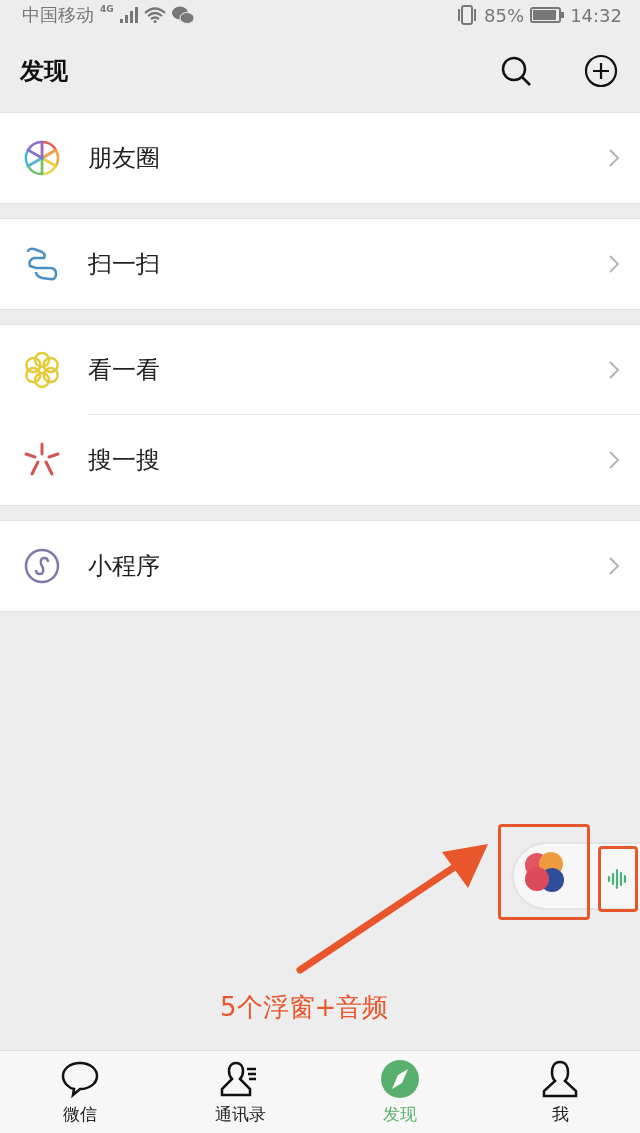 This screenshot has height=1133, width=640. I want to click on menu-item: 小程序, so click(320, 566).